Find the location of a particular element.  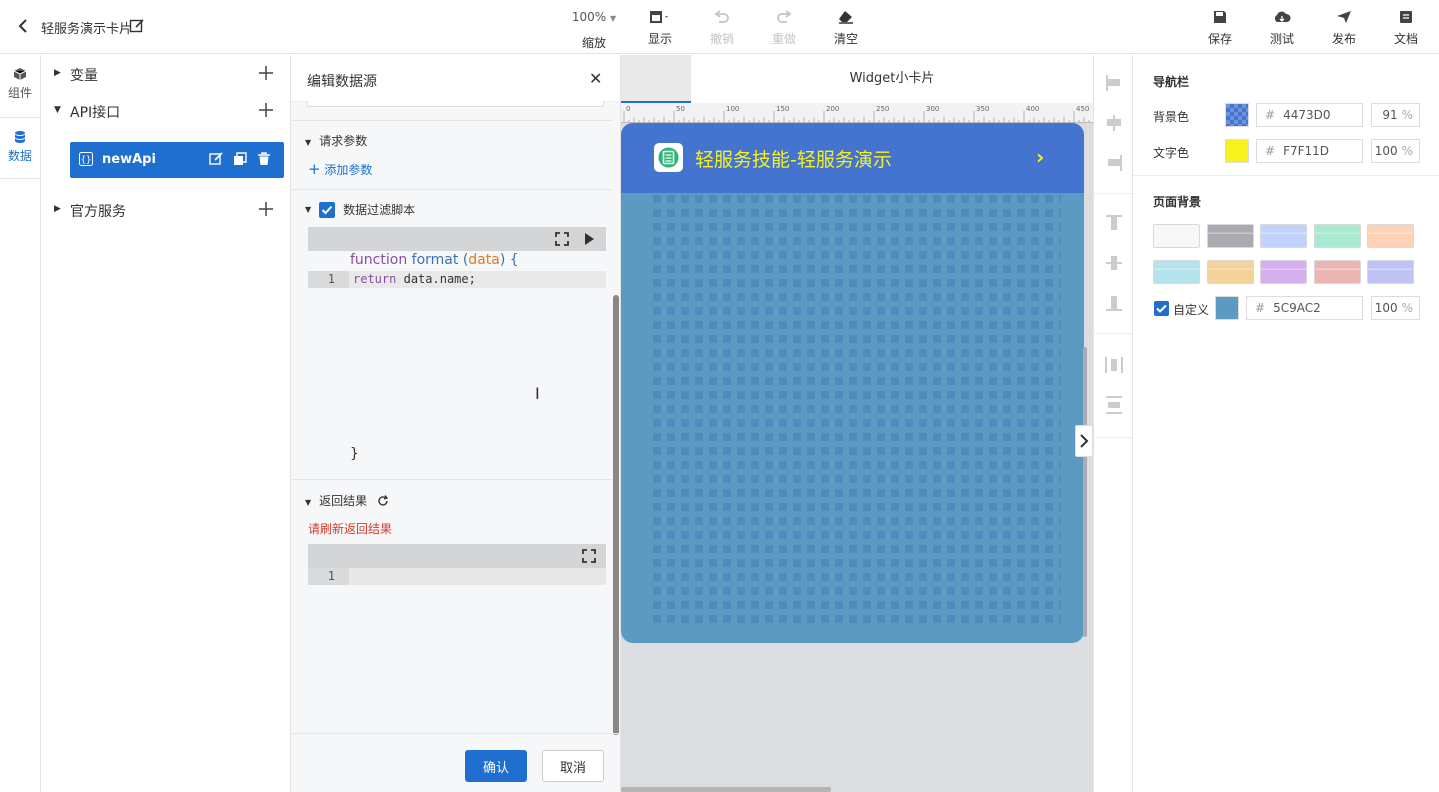

filter-script-checkbox is located at coordinates (327, 209).